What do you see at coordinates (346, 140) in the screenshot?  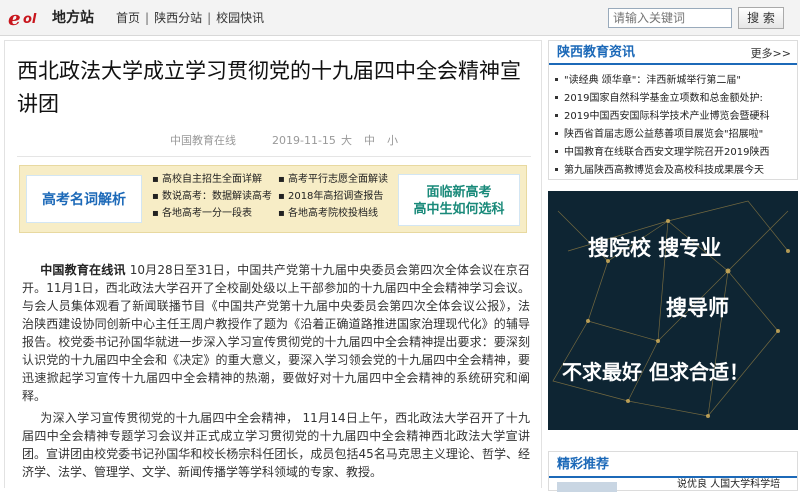 I see `font-size-large: 大` at bounding box center [346, 140].